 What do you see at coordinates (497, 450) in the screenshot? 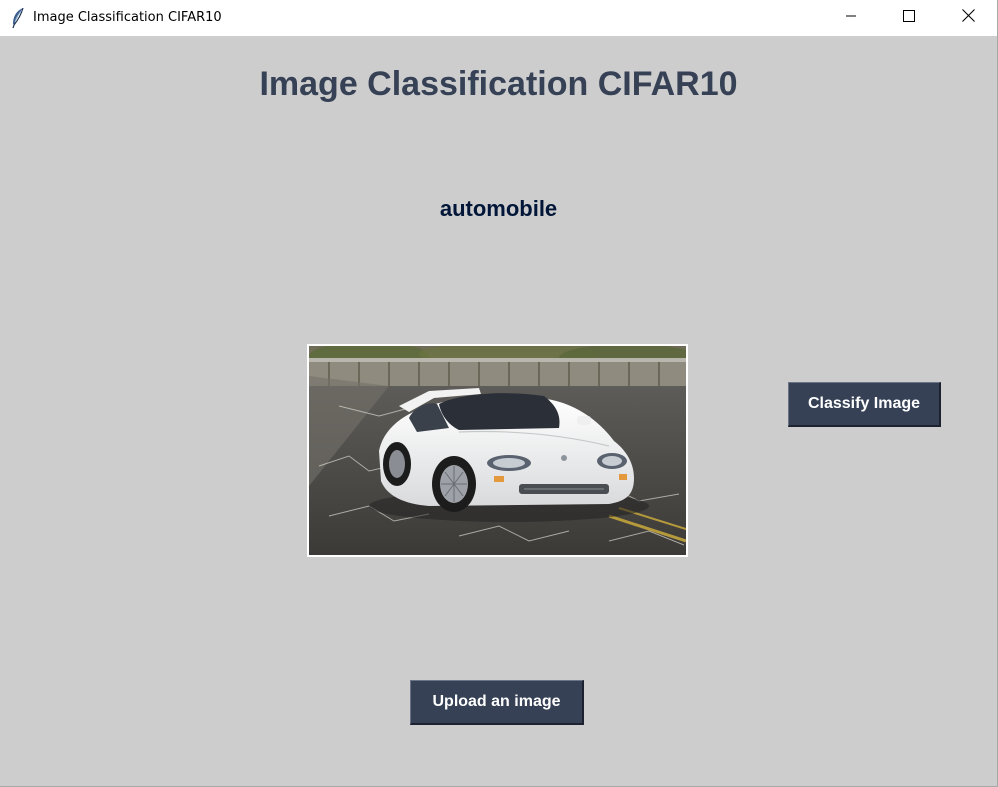
I see `uploaded-image` at bounding box center [497, 450].